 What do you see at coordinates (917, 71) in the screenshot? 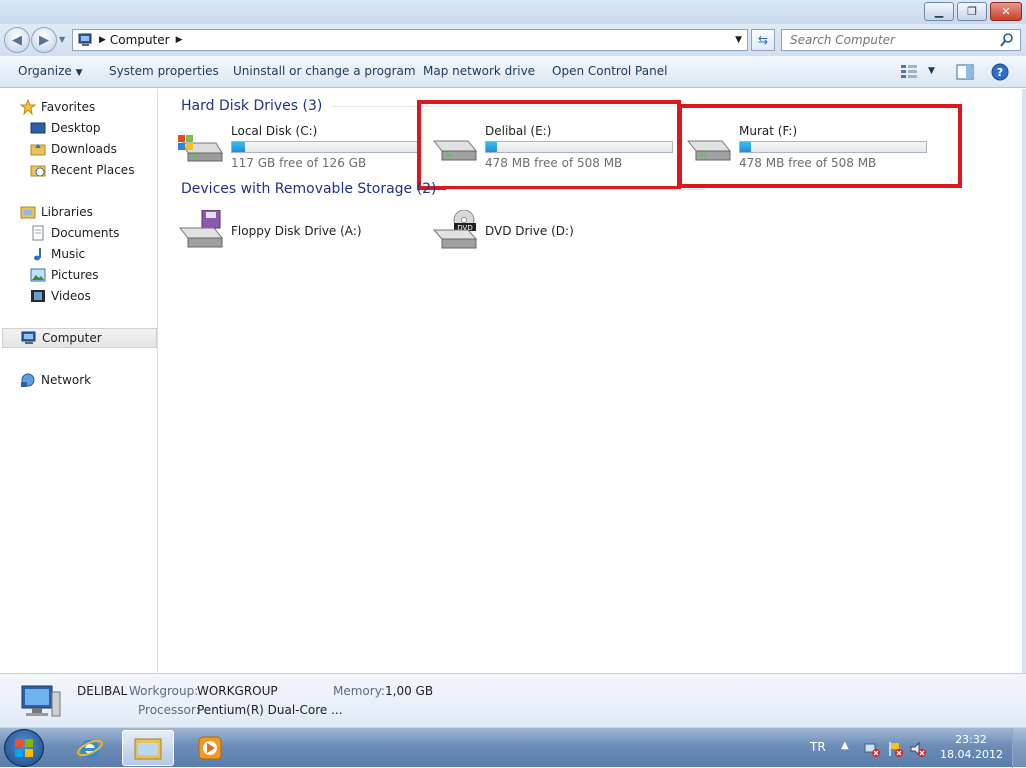
I see `change-view-button: ▼` at bounding box center [917, 71].